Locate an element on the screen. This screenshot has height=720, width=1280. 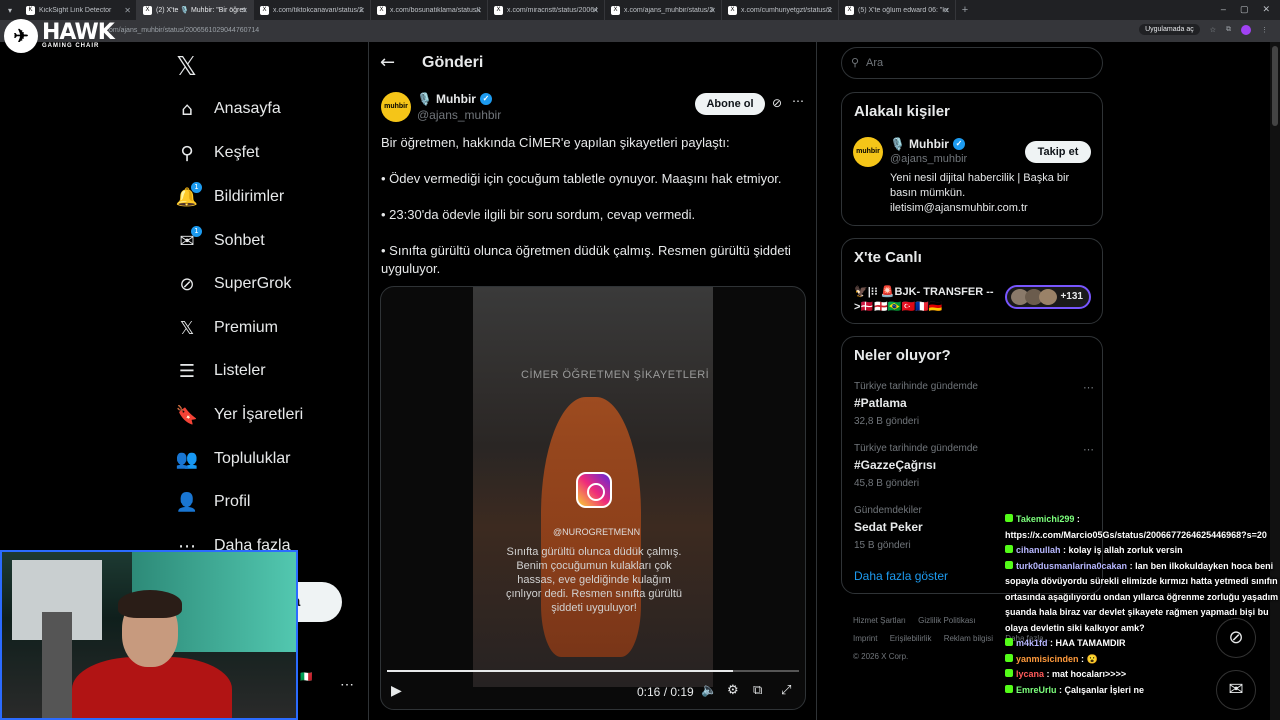
tab-title: (2) X'te 🎙️ Muhbir: "Bir öğretmen is located at coordinates (201, 10).